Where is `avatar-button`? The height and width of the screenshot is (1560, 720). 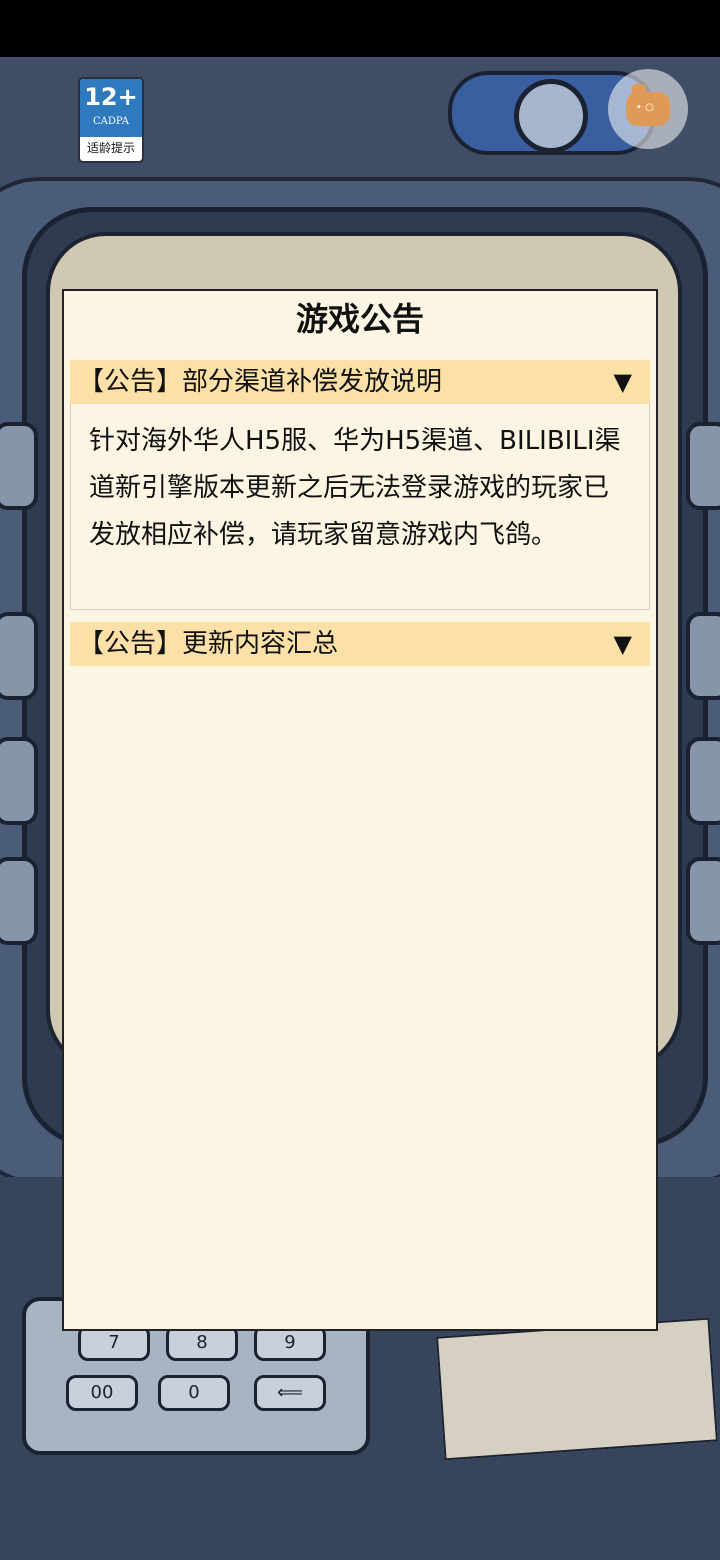 avatar-button is located at coordinates (648, 109).